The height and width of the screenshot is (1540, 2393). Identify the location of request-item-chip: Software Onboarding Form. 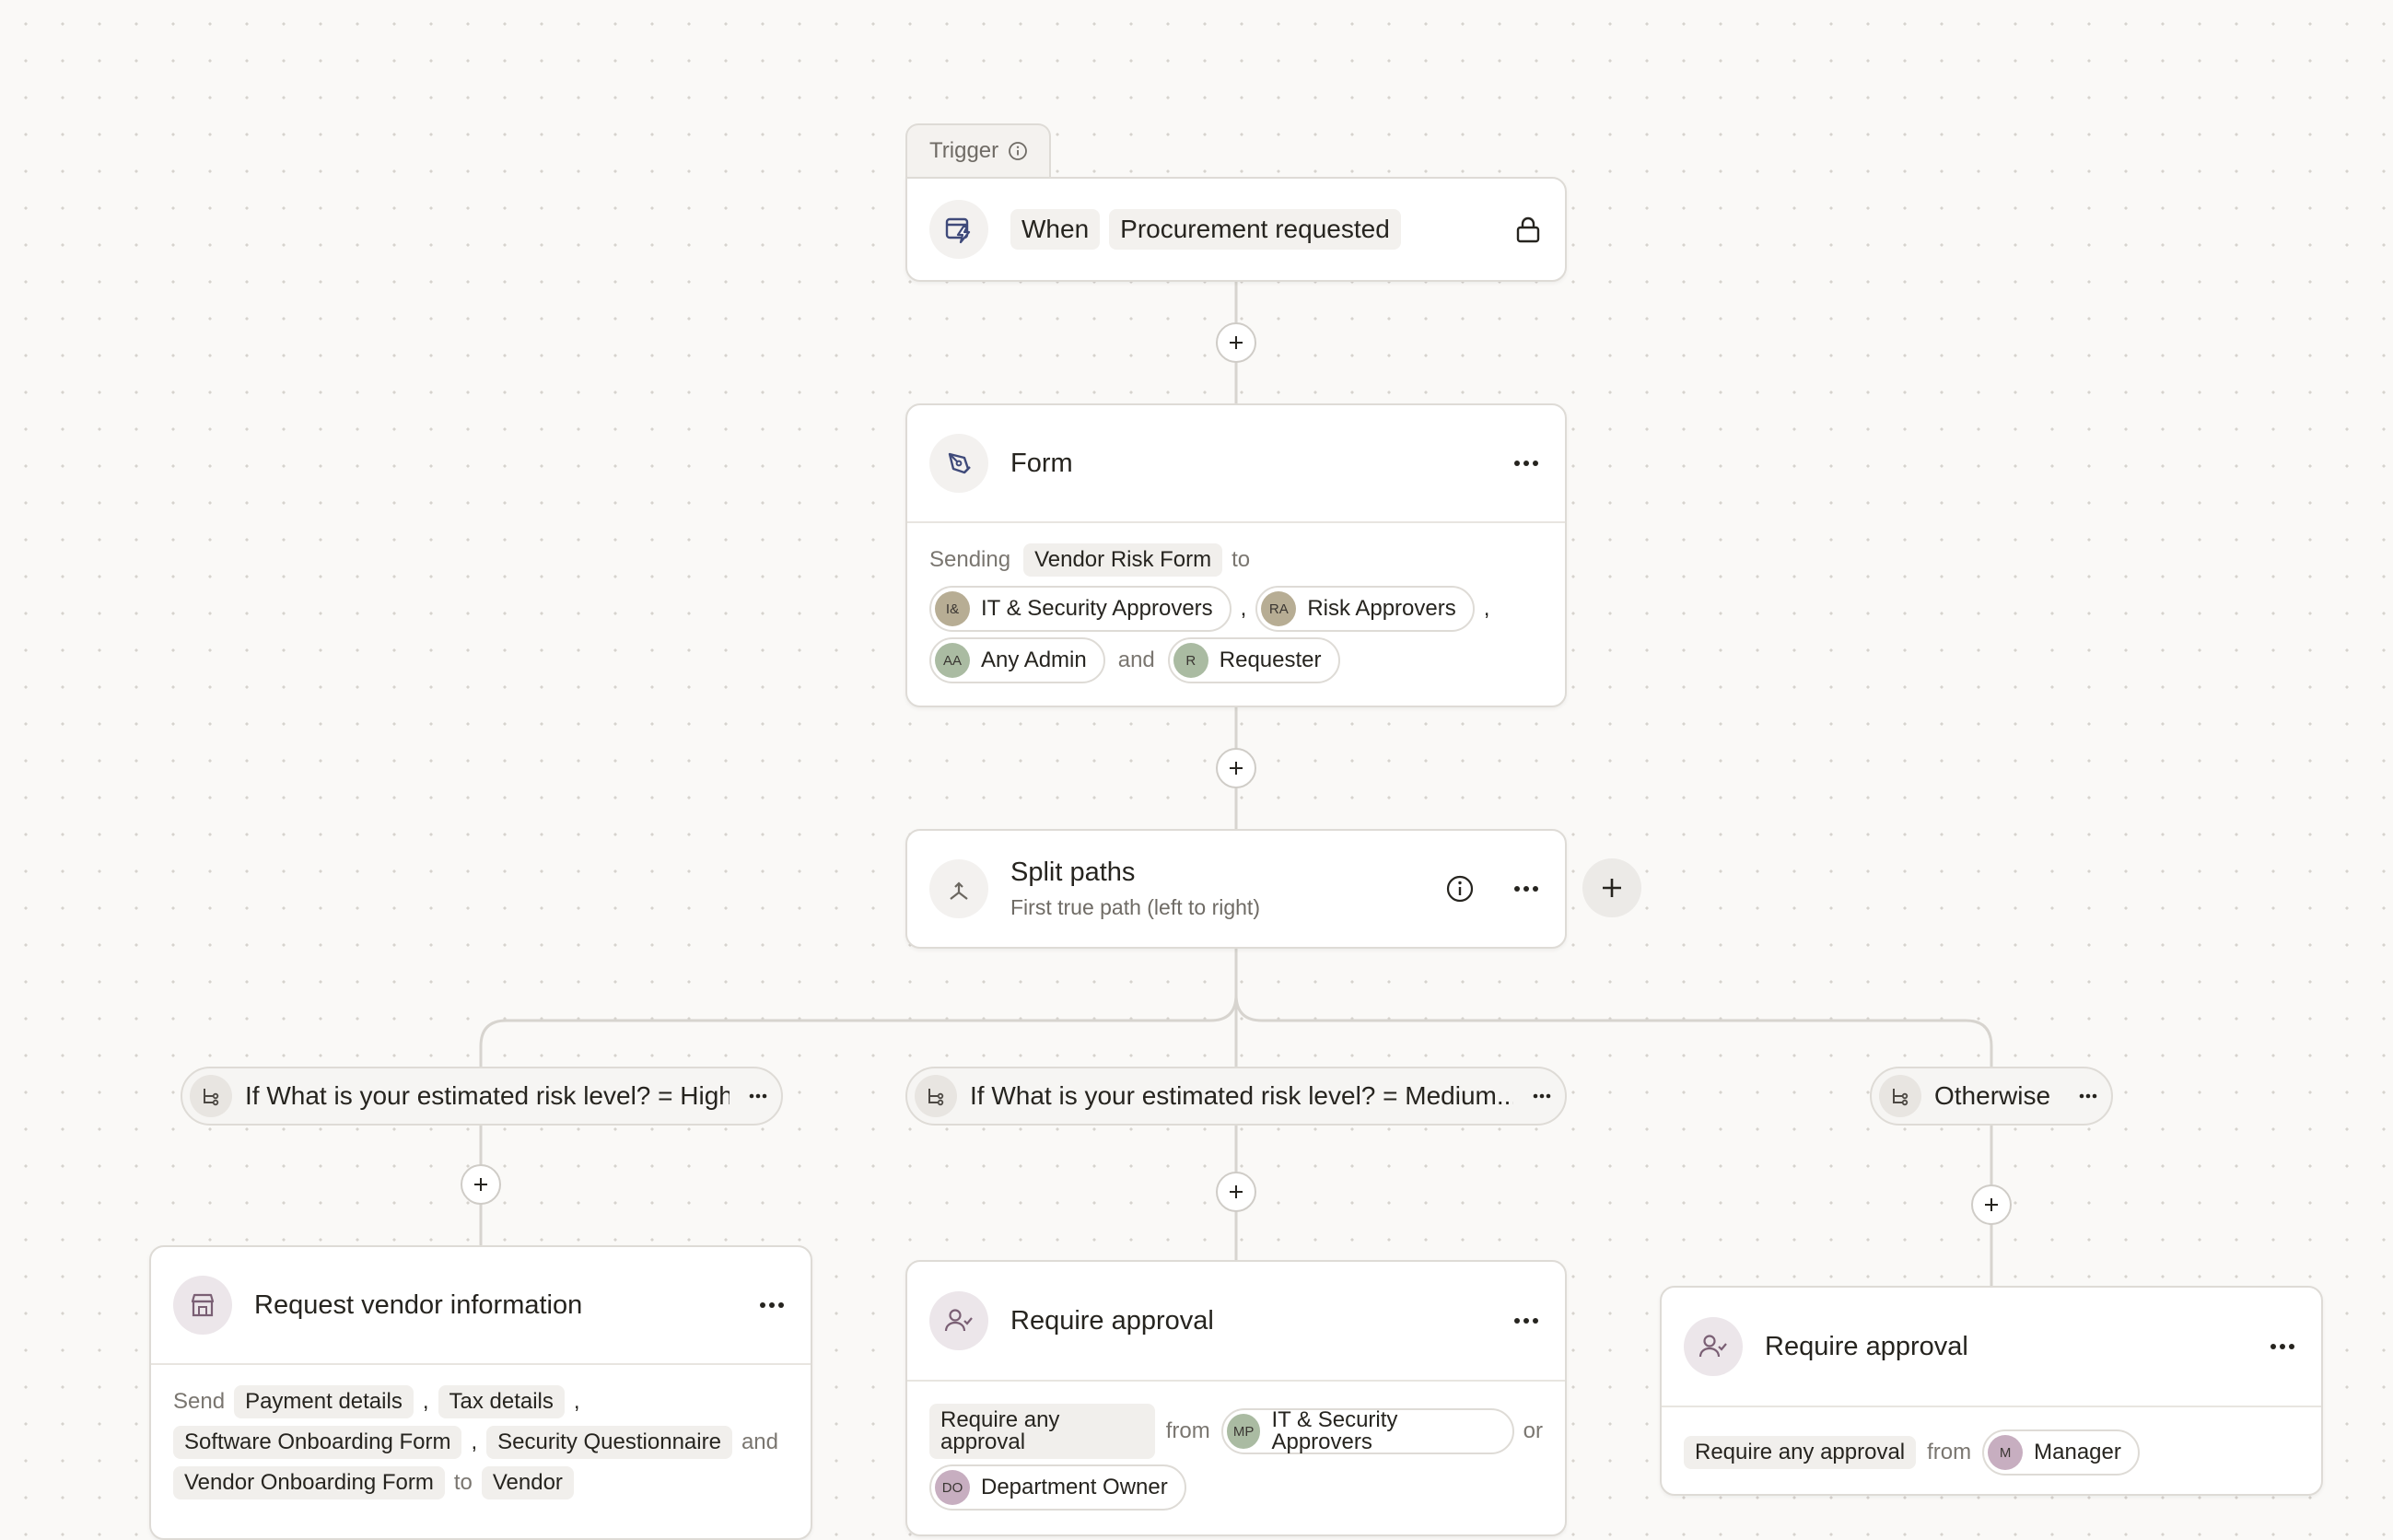
(317, 1442).